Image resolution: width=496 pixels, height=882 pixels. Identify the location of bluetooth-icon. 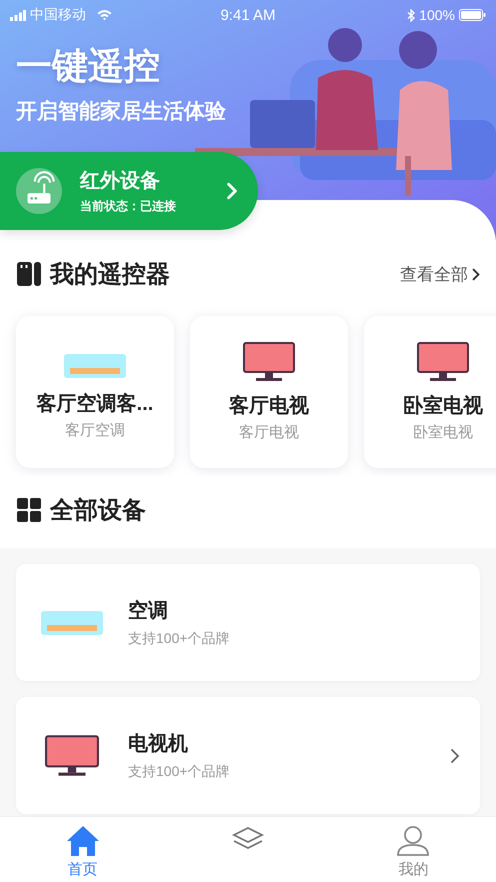
(411, 15).